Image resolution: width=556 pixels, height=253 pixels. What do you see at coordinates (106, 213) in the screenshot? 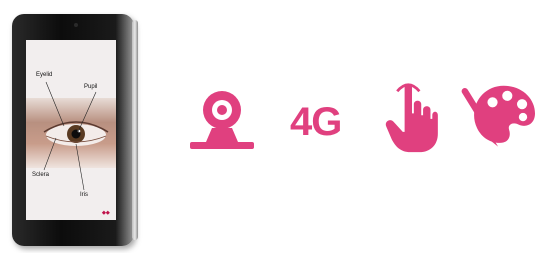
I see `brand-logo: ◆◆` at bounding box center [106, 213].